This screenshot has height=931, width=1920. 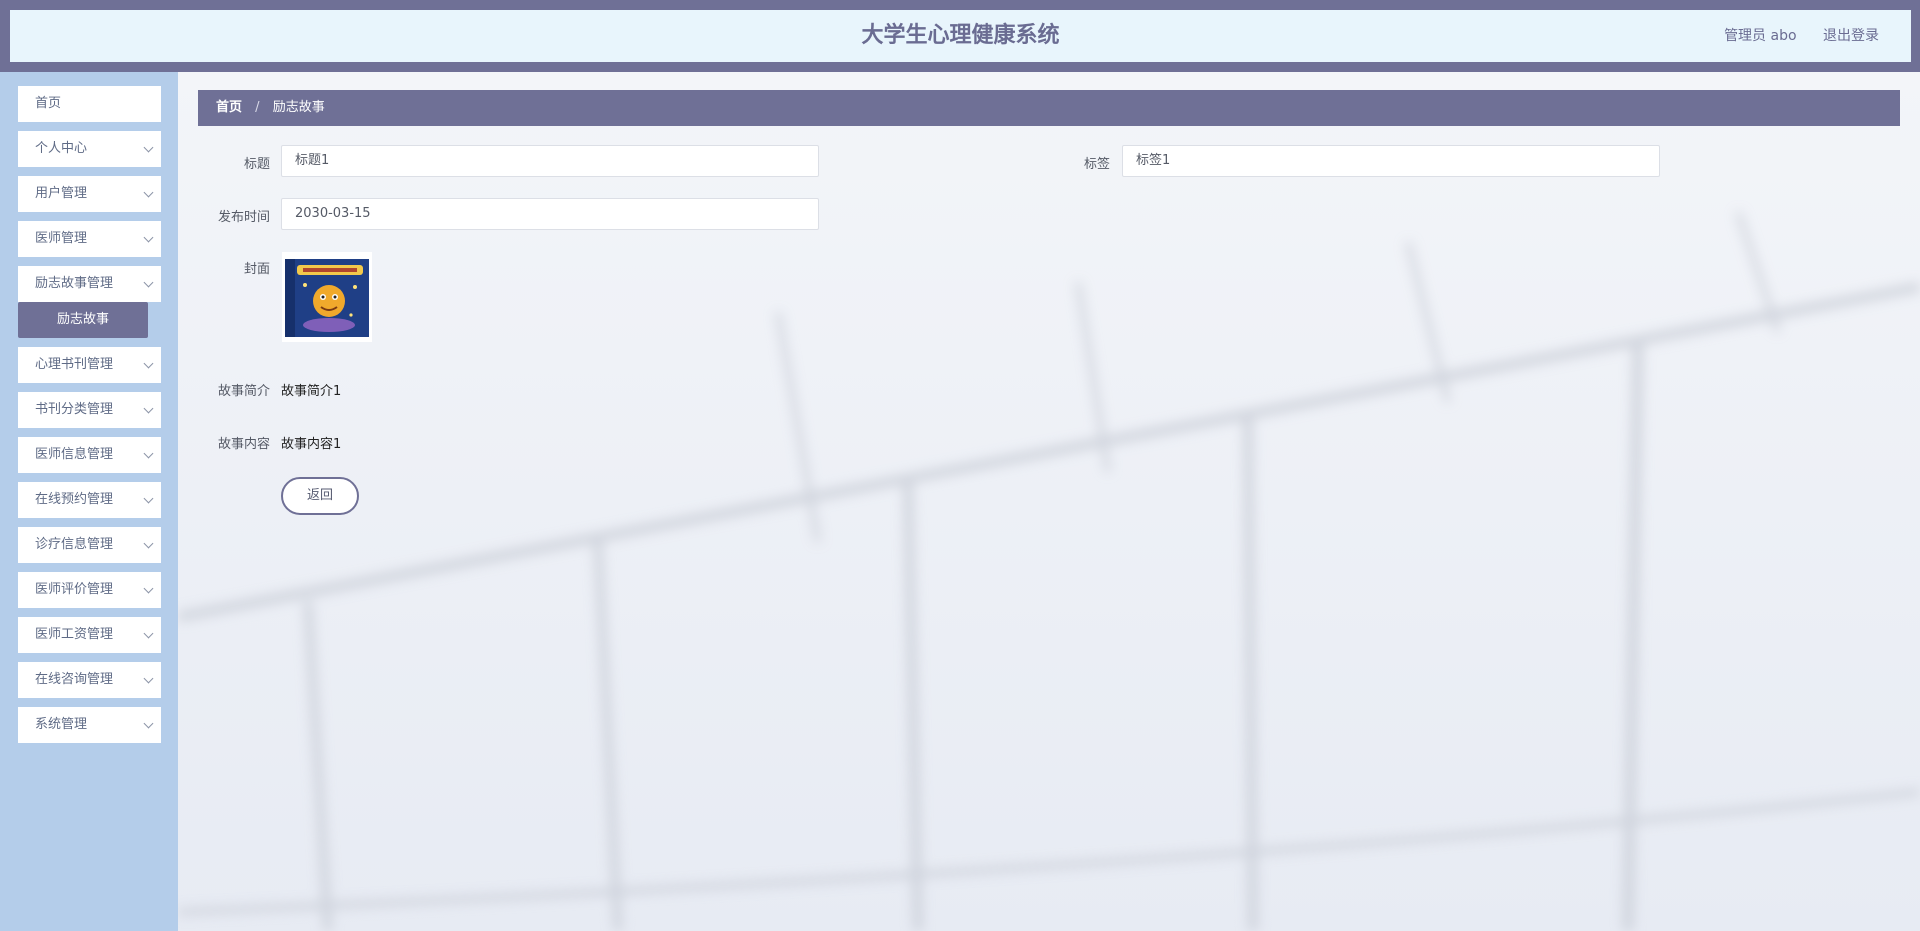 What do you see at coordinates (1851, 36) in the screenshot?
I see `logout-link: 退出登录` at bounding box center [1851, 36].